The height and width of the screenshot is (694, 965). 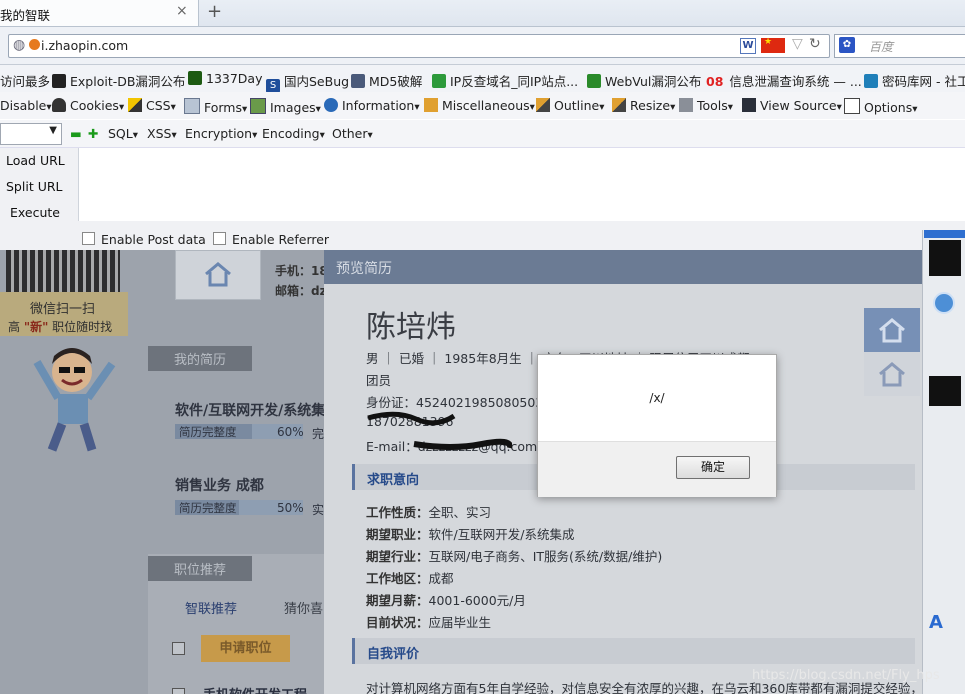 What do you see at coordinates (182, 11) in the screenshot?
I see `close-tab-icon: ×` at bounding box center [182, 11].